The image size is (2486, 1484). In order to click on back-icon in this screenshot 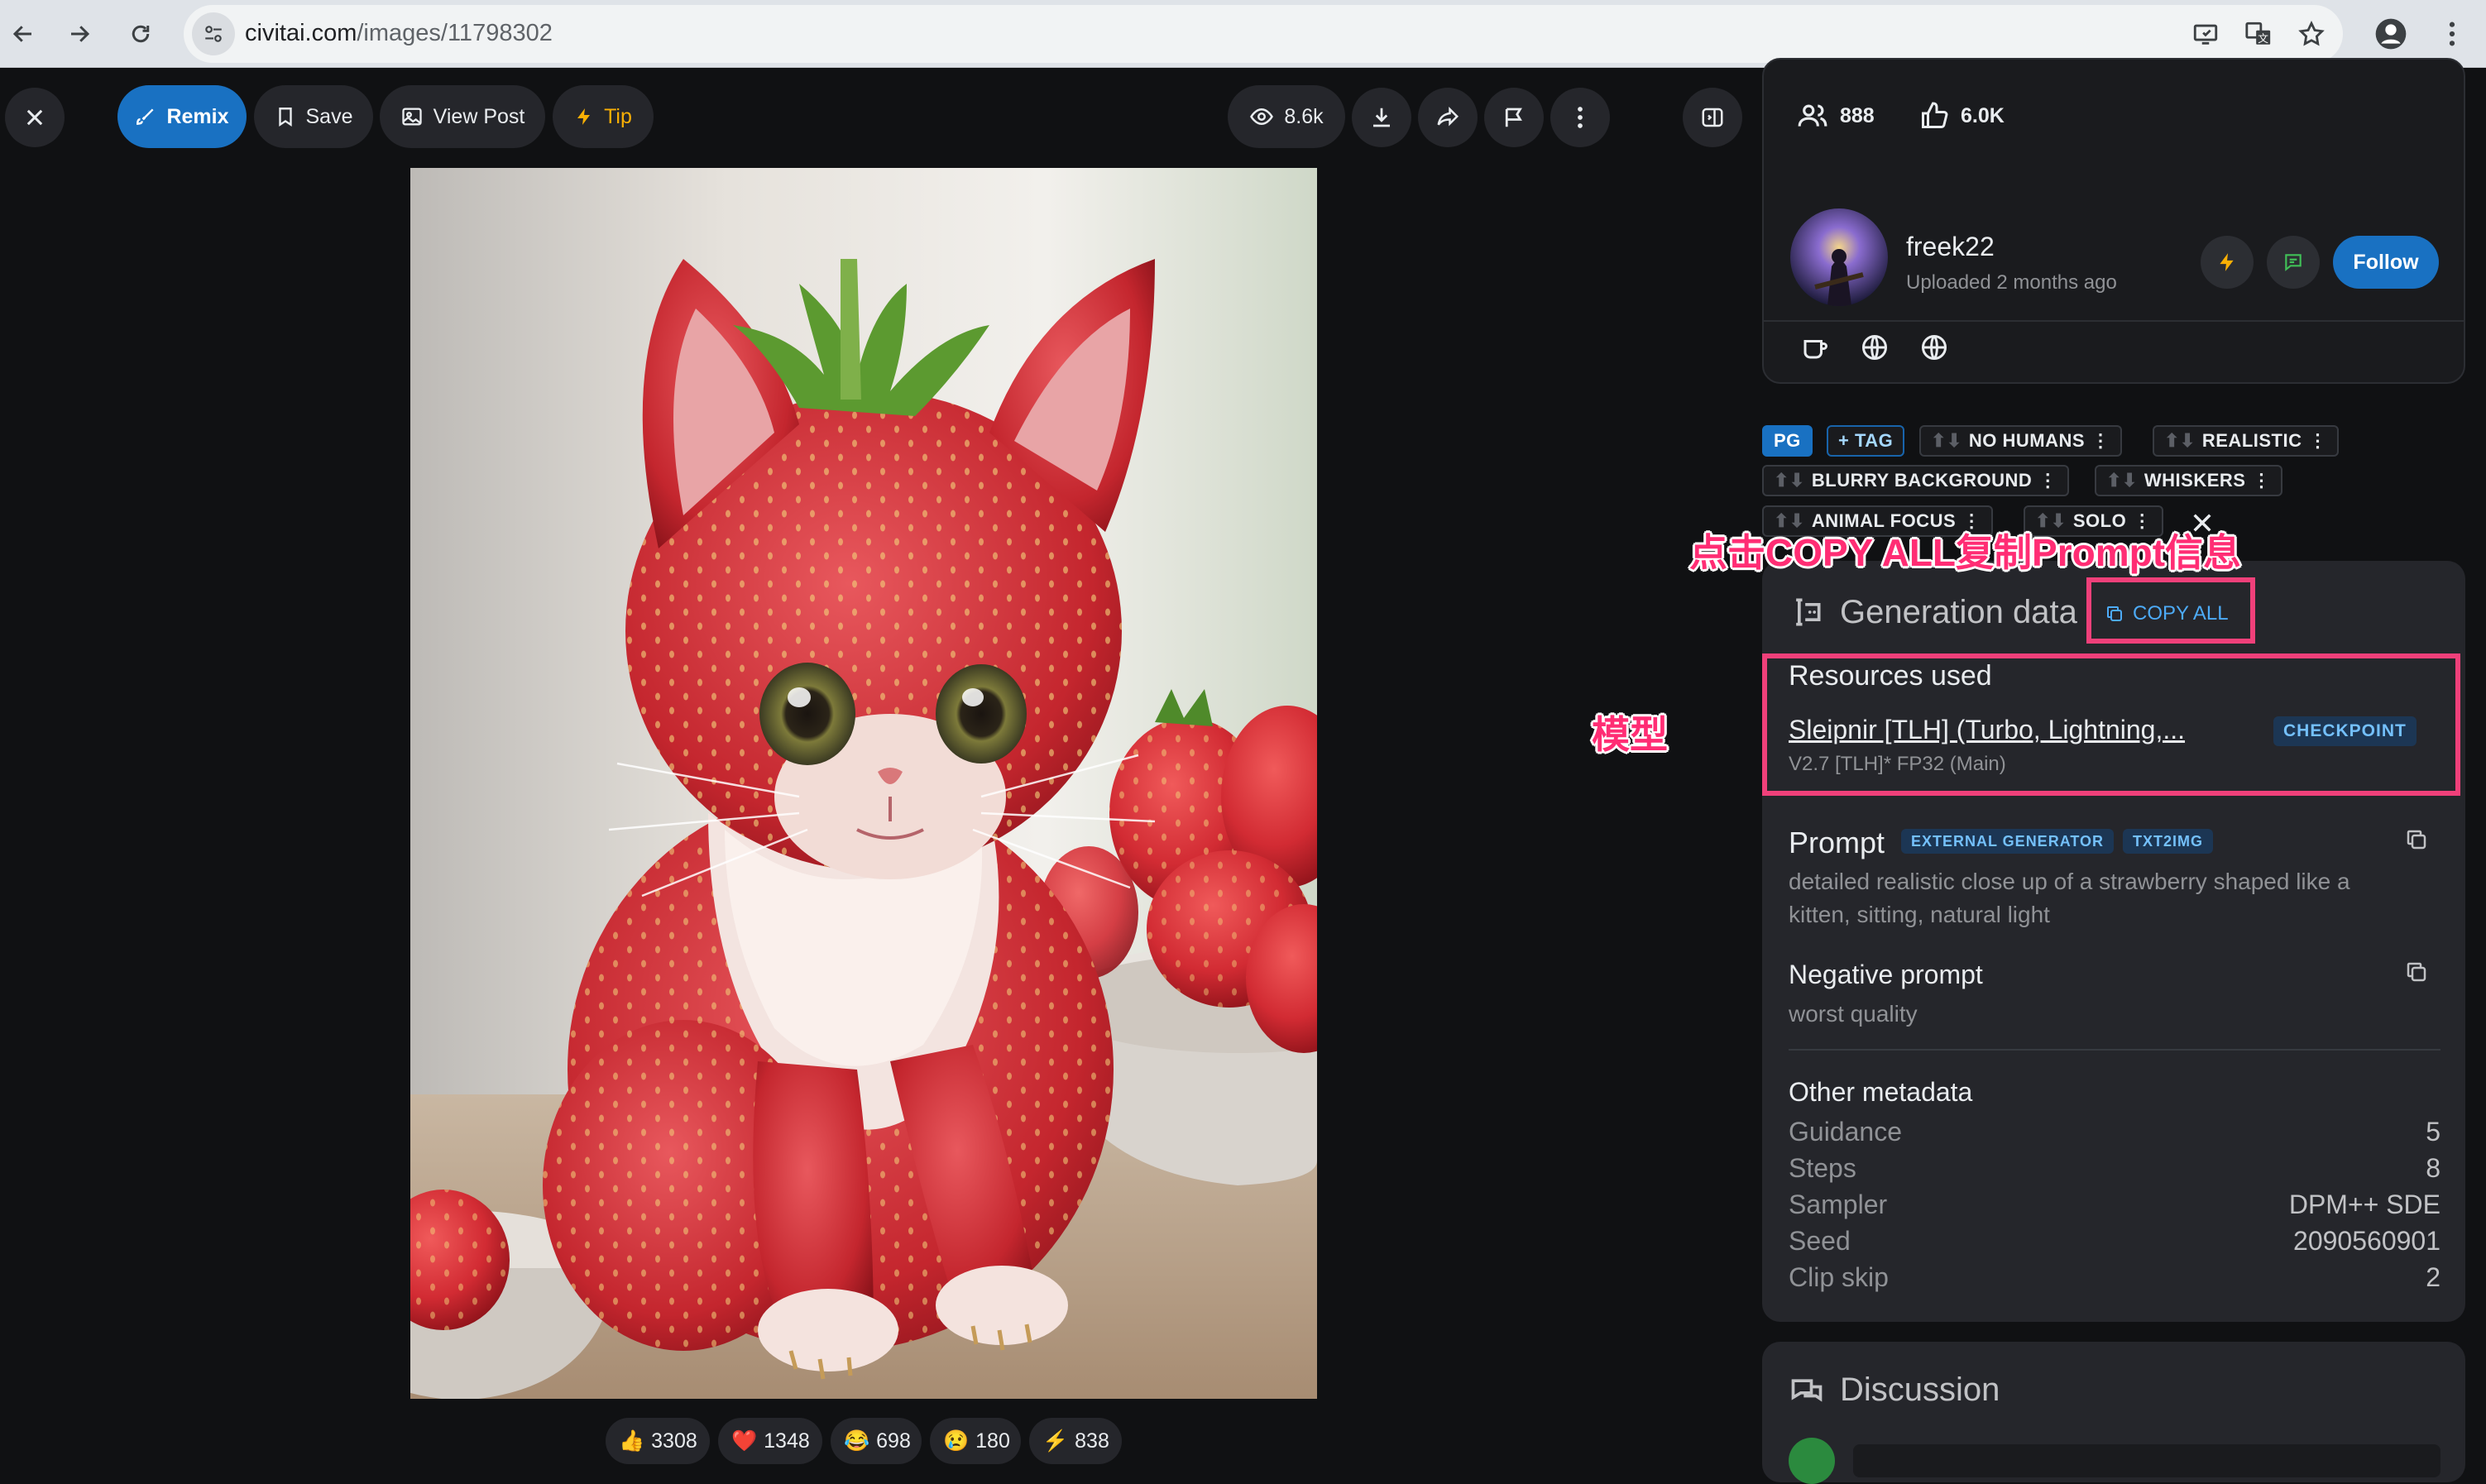, I will do `click(23, 34)`.